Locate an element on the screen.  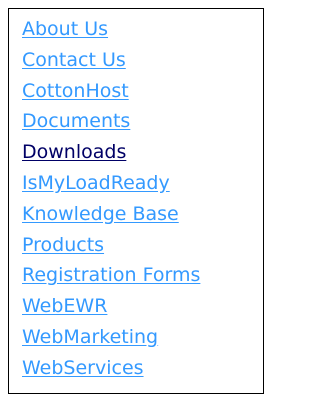
nav-link-contact-us: Contact Us is located at coordinates (74, 60).